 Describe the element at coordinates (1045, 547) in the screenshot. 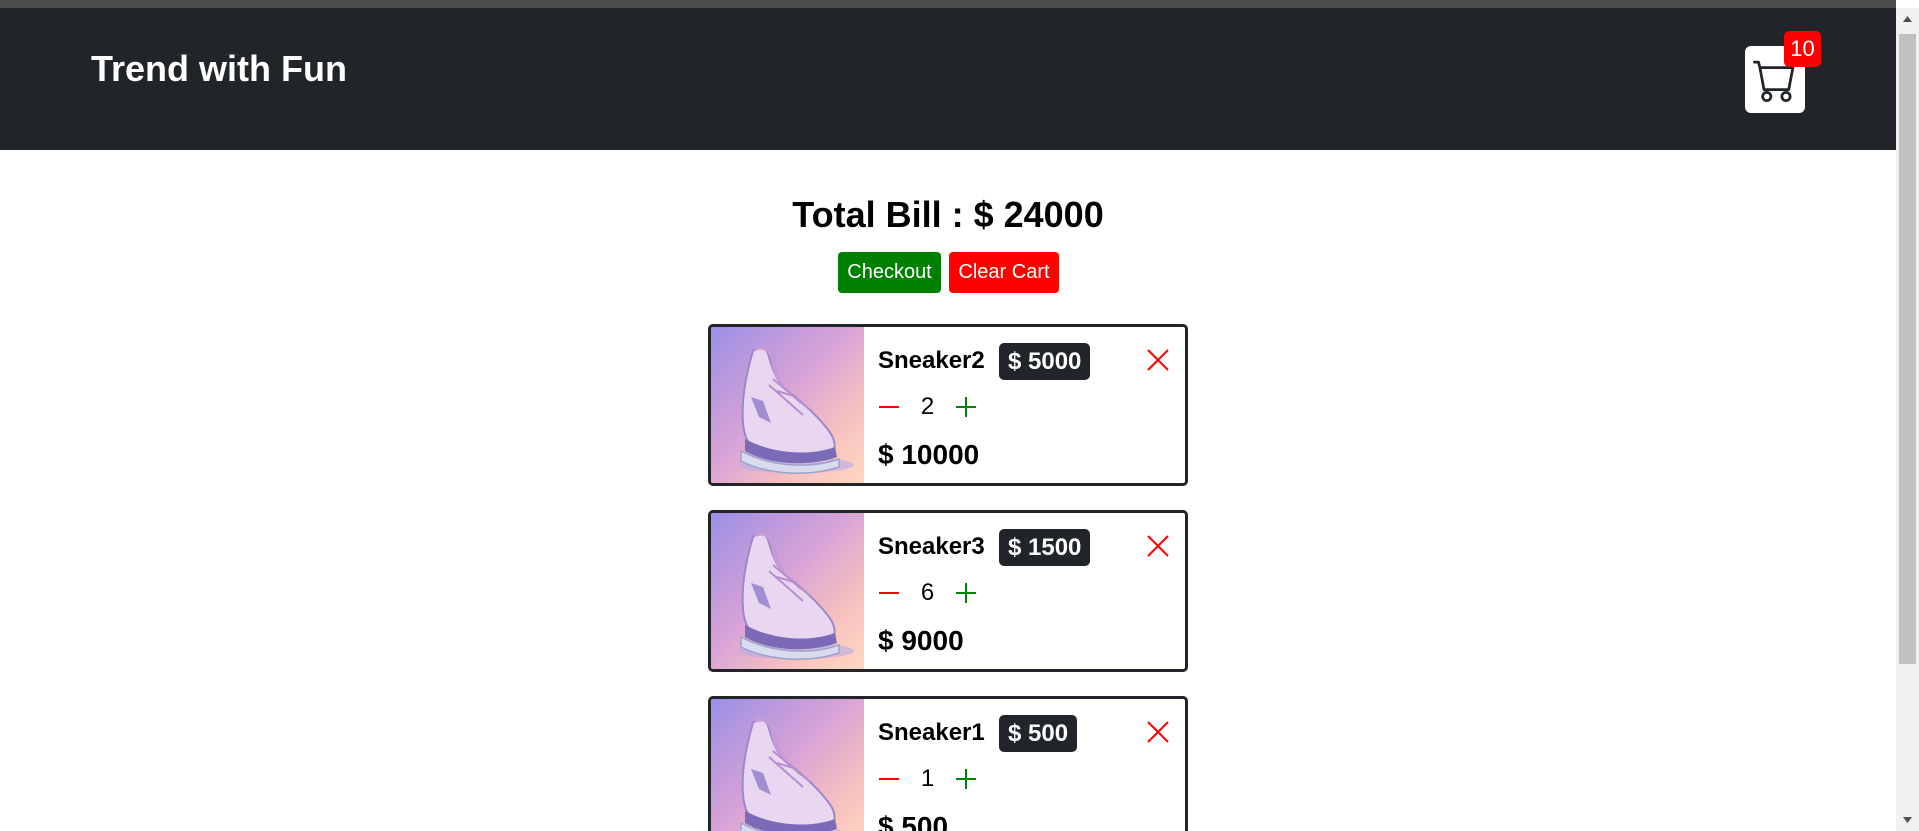

I see `unit-price-badge: $ 1500` at that location.